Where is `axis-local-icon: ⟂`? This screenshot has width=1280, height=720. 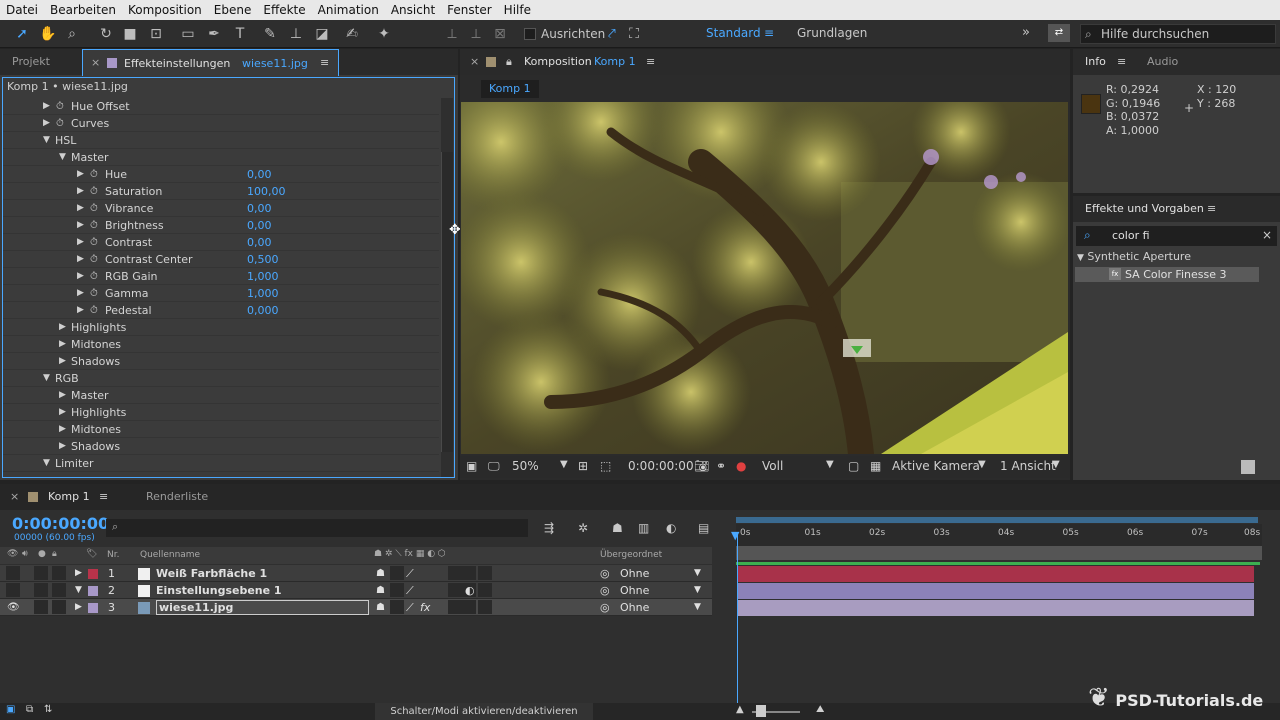 axis-local-icon: ⟂ is located at coordinates (452, 34).